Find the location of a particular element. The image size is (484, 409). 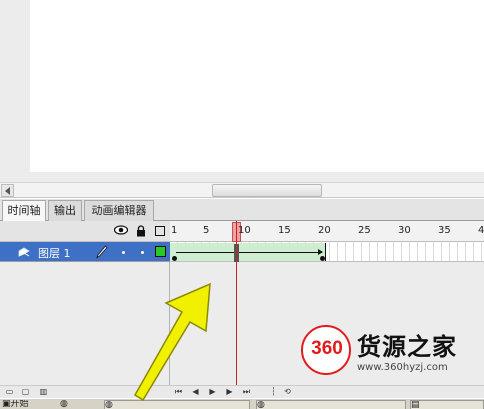

horizontal-scrollbar is located at coordinates (242, 190).